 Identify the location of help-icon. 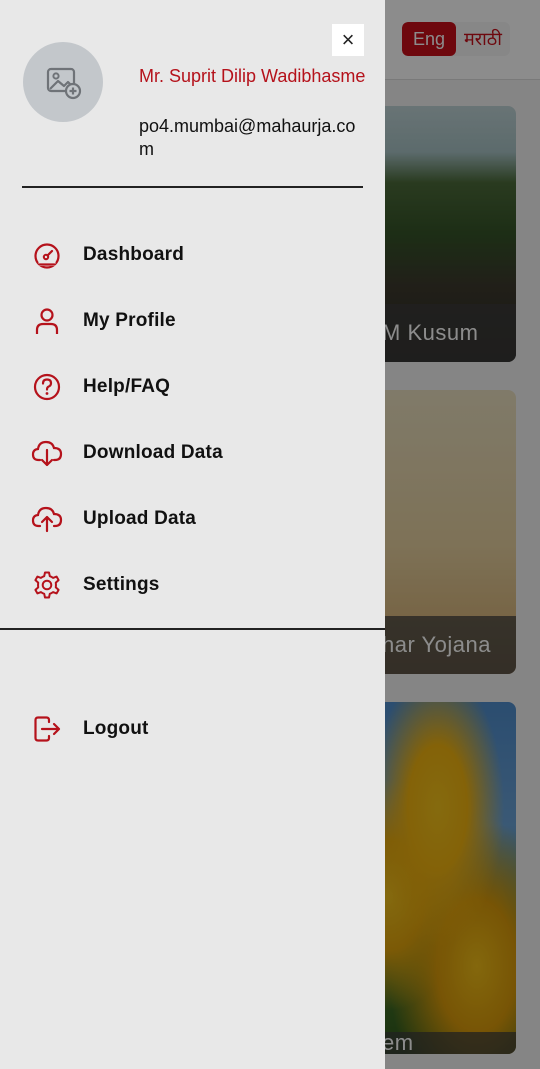
(47, 387).